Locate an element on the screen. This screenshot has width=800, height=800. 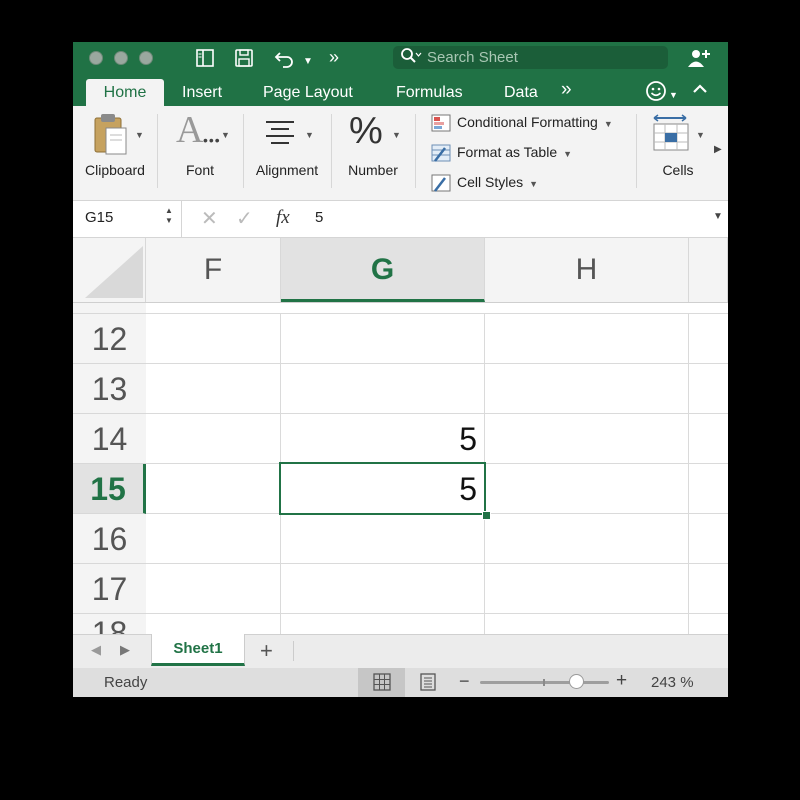
zoom-window-button is located at coordinates (146, 58).